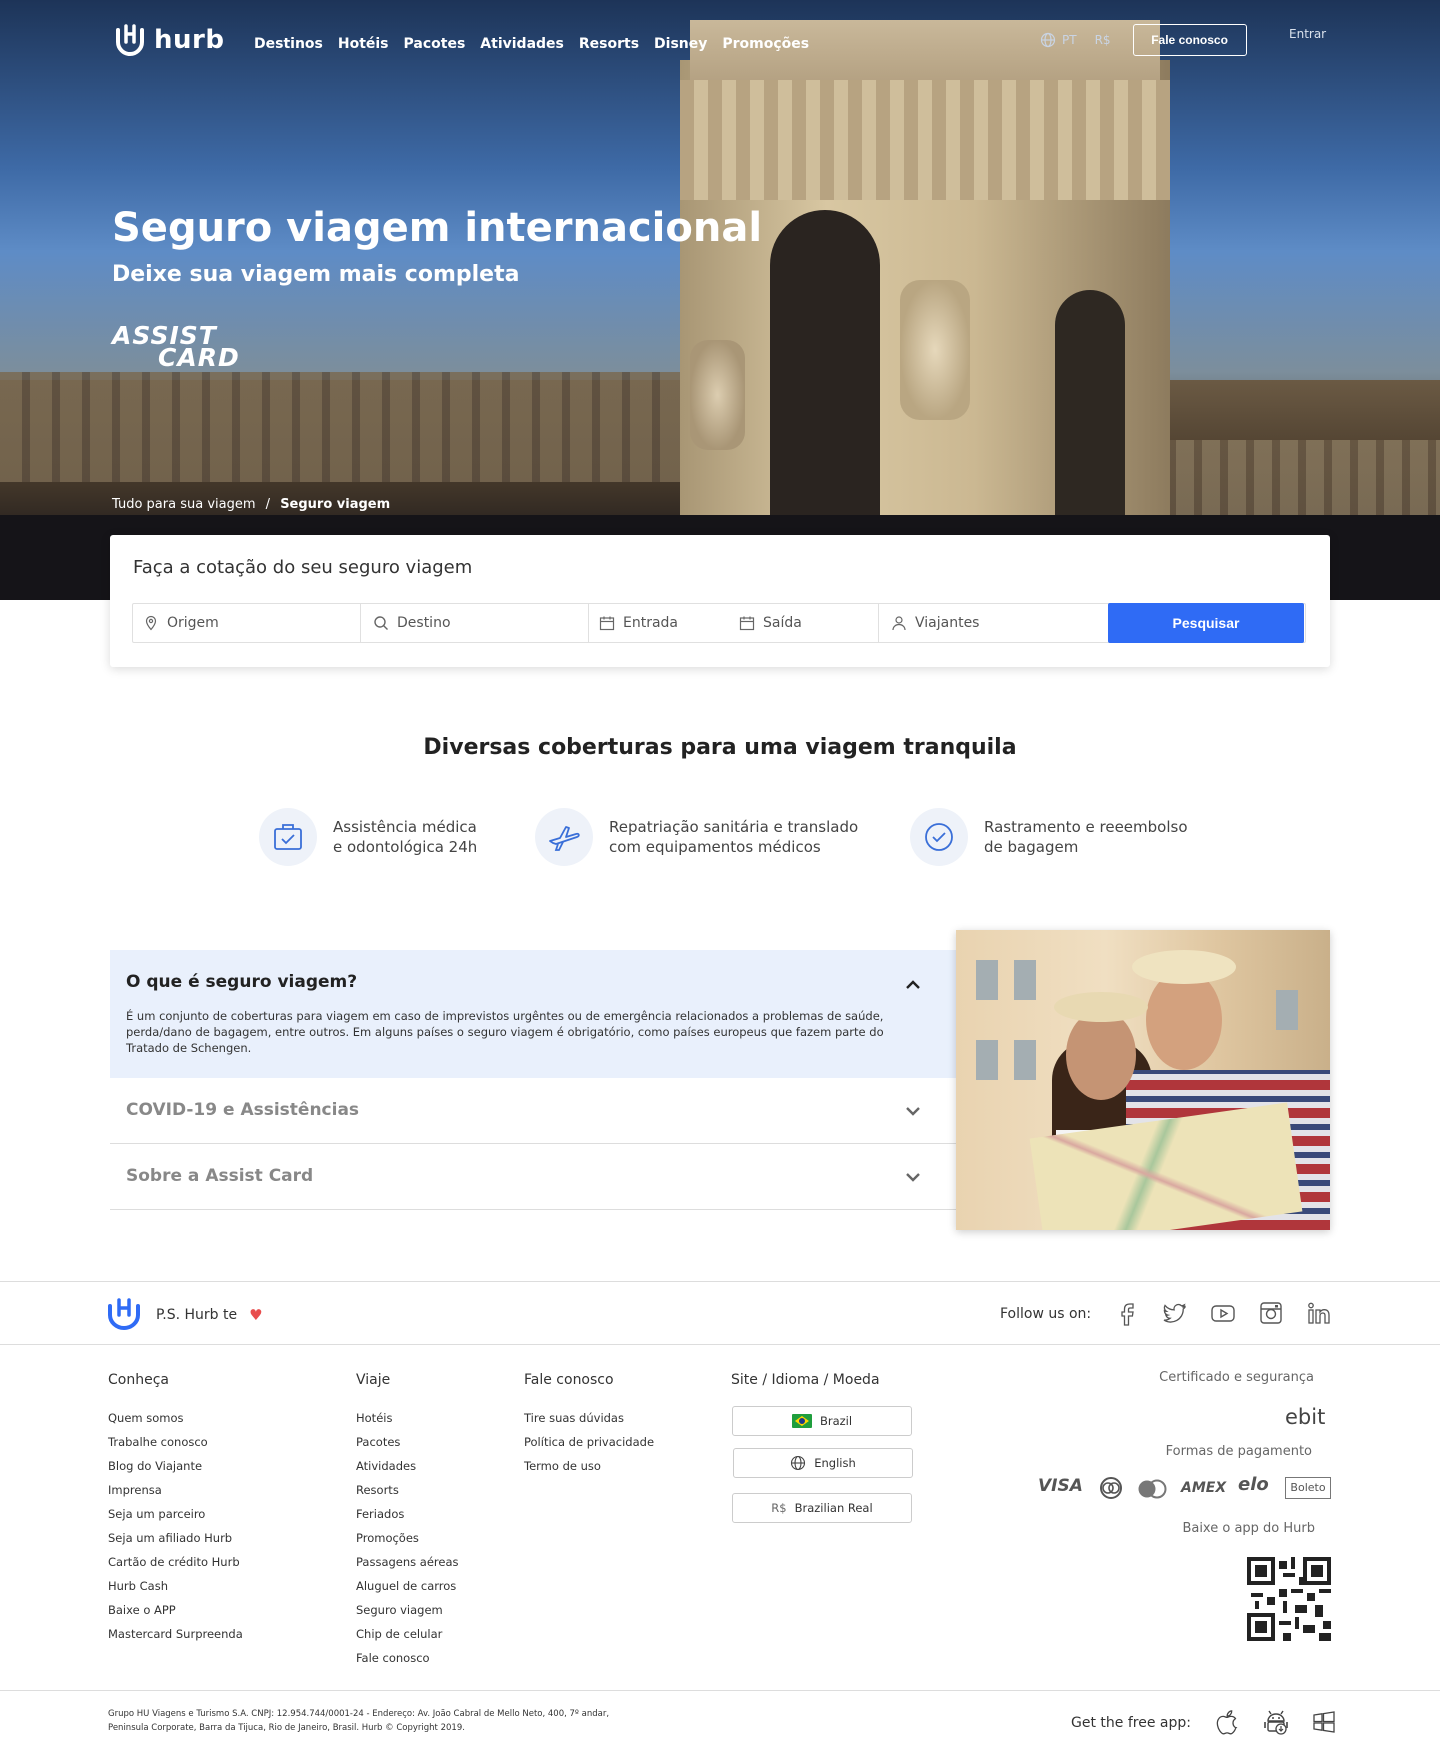  Describe the element at coordinates (1204, 1488) in the screenshot. I see `amex-logo: AMEX` at that location.